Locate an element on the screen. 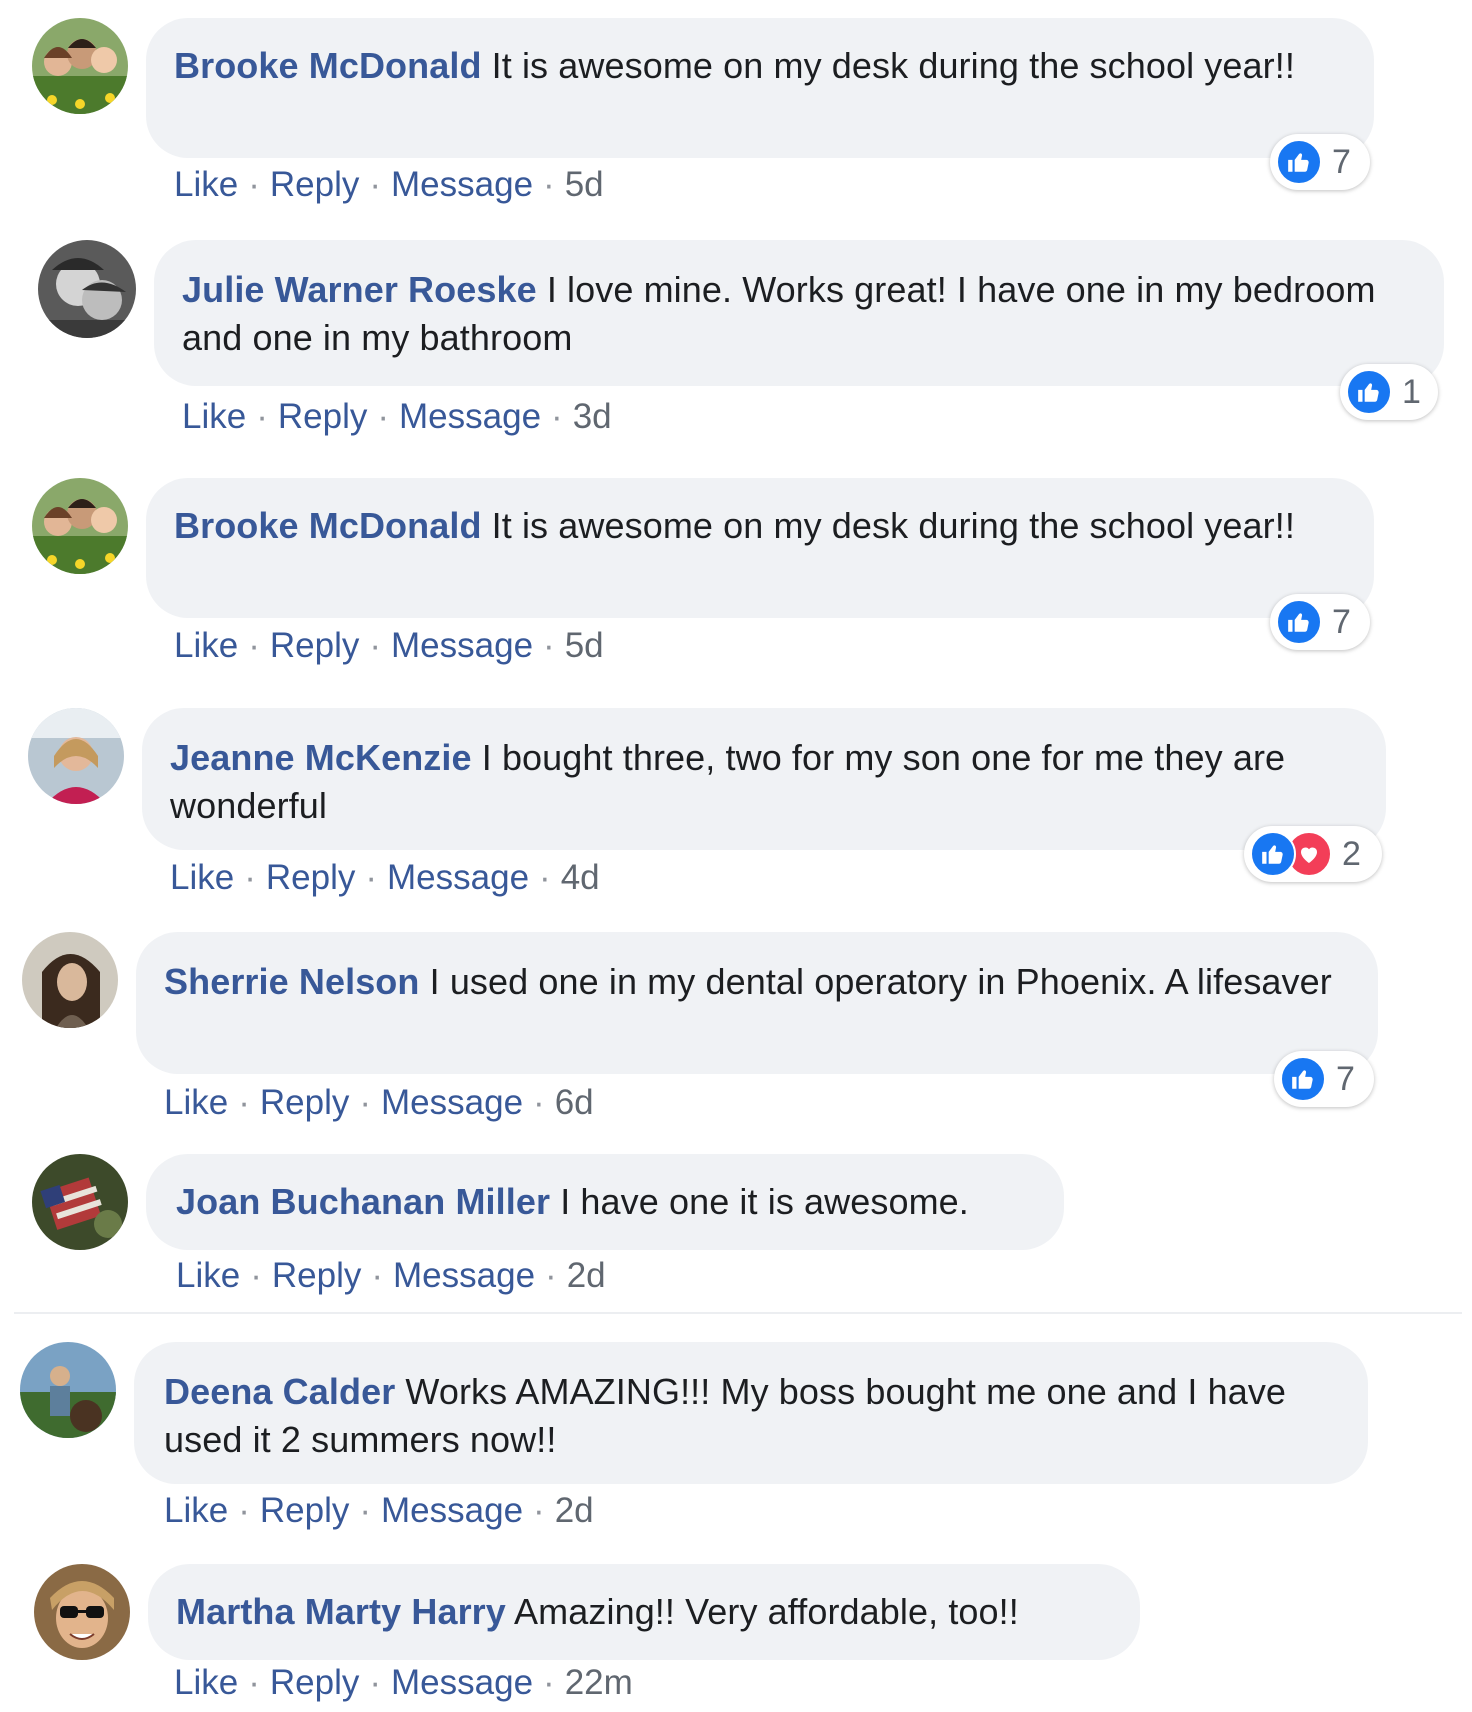  reaction-count: 1 is located at coordinates (1411, 391).